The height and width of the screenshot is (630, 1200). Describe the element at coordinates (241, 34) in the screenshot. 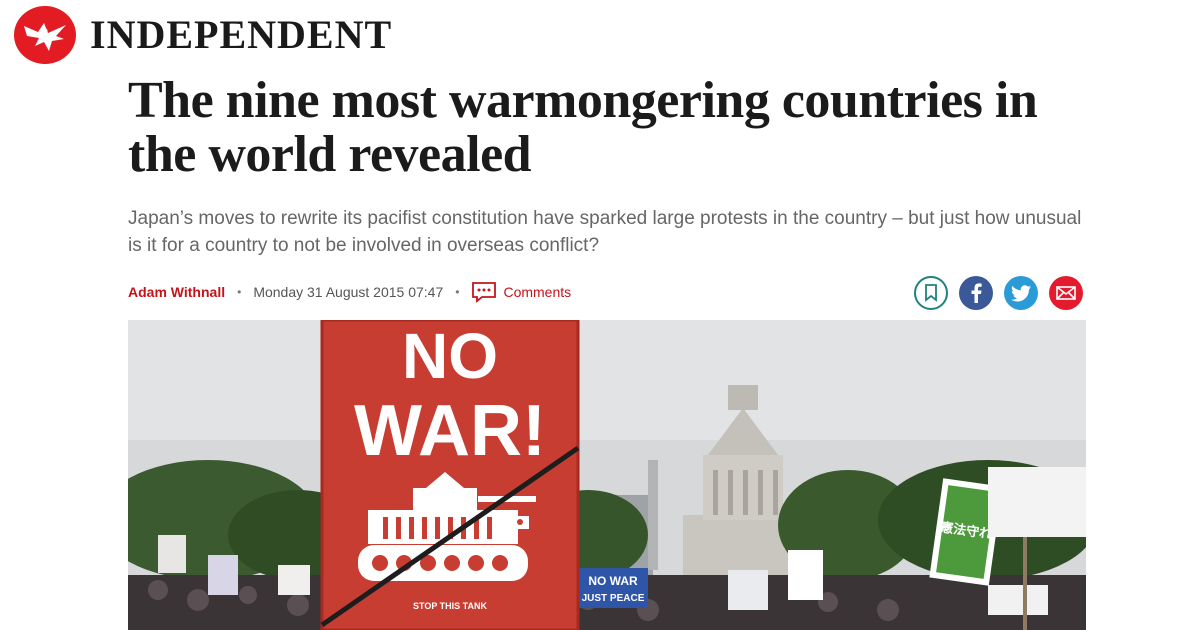

I see `masthead-wordmark: INDEPENDENT` at that location.